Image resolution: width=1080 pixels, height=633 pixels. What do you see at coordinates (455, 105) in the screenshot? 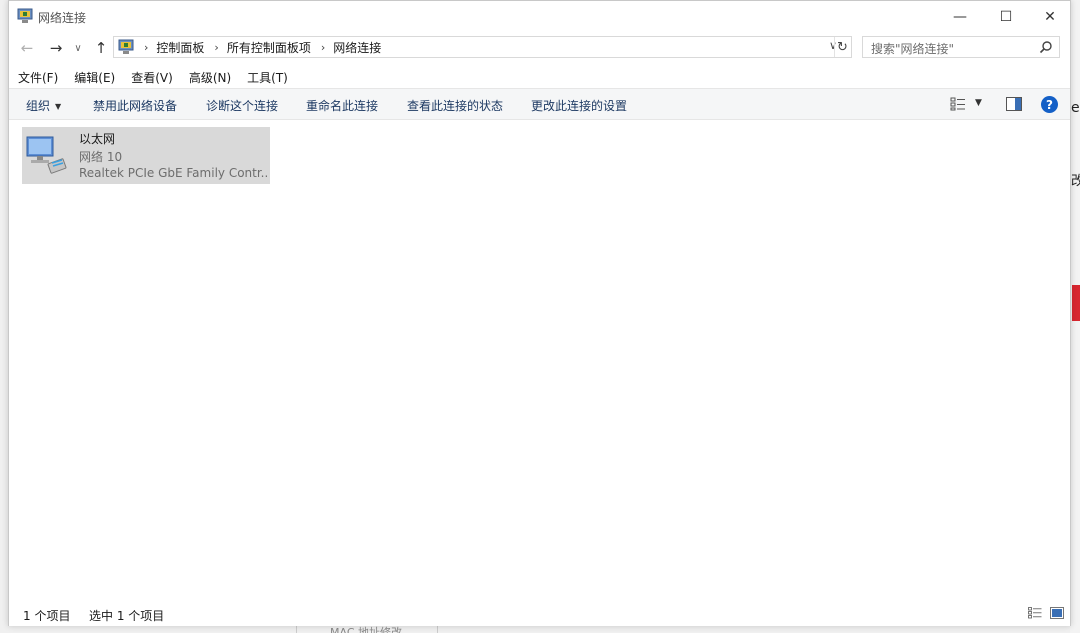
I see `view-status-button: 查看此连接的状态` at bounding box center [455, 105].